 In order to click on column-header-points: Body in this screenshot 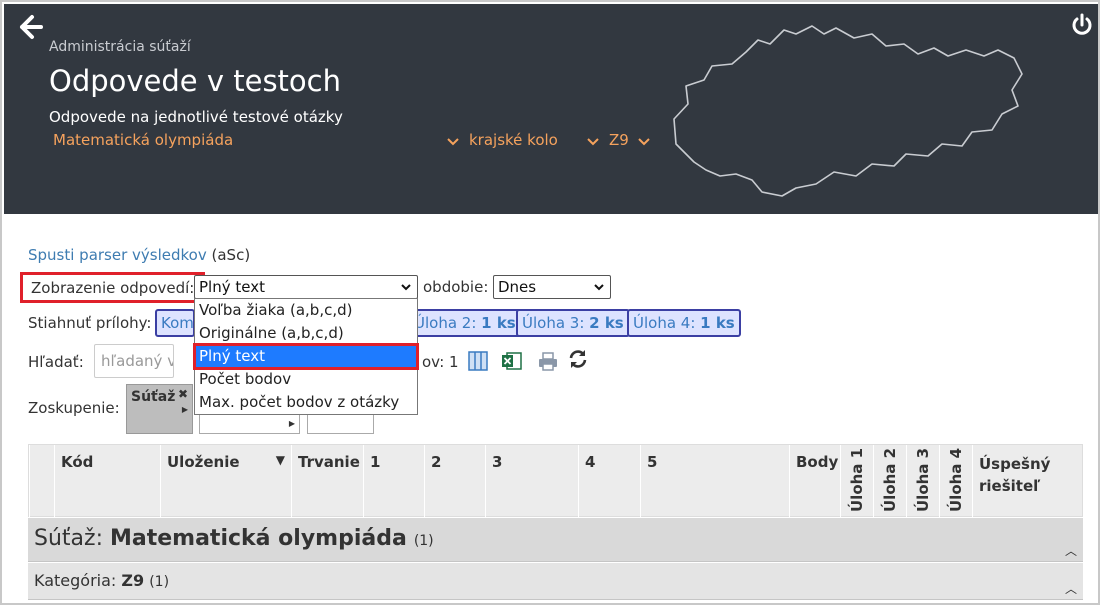, I will do `click(814, 481)`.